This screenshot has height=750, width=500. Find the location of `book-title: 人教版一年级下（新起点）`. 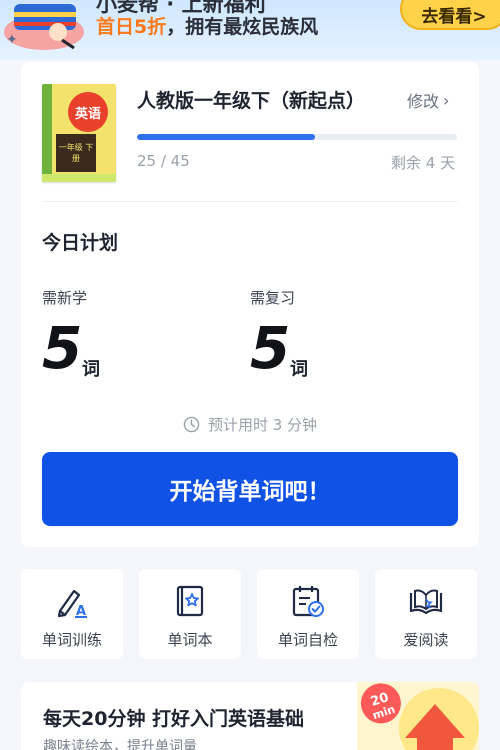

book-title: 人教版一年级下（新起点） is located at coordinates (251, 101).